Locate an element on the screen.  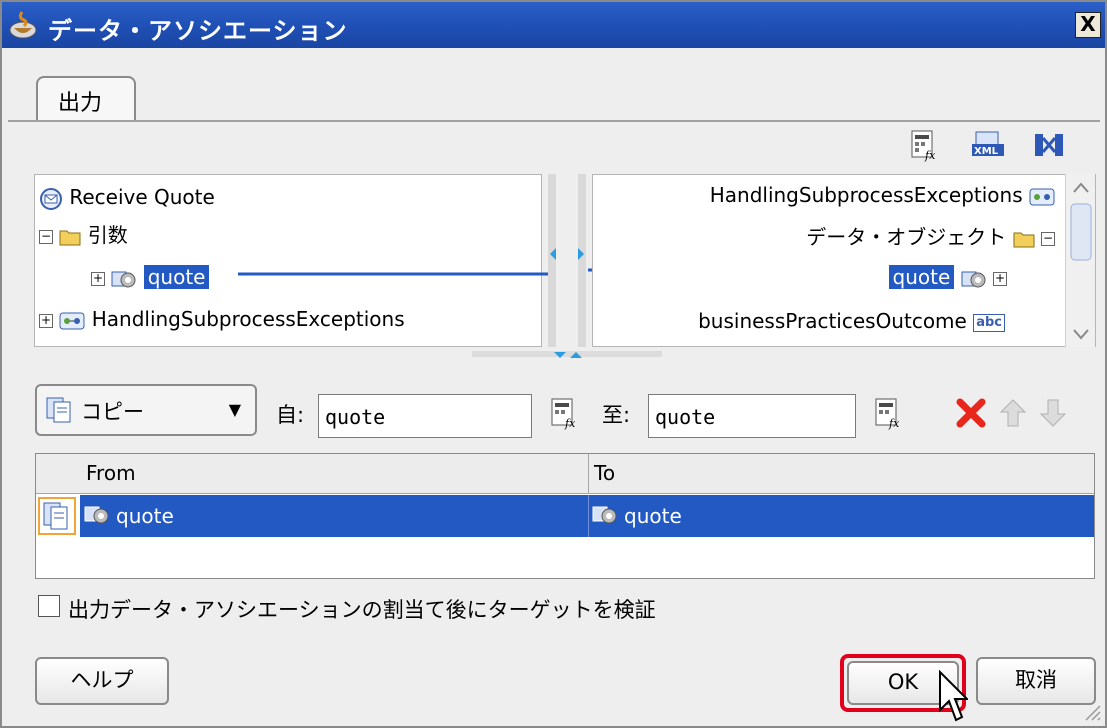
operation-dropdown: コピー ▼ is located at coordinates (146, 410).